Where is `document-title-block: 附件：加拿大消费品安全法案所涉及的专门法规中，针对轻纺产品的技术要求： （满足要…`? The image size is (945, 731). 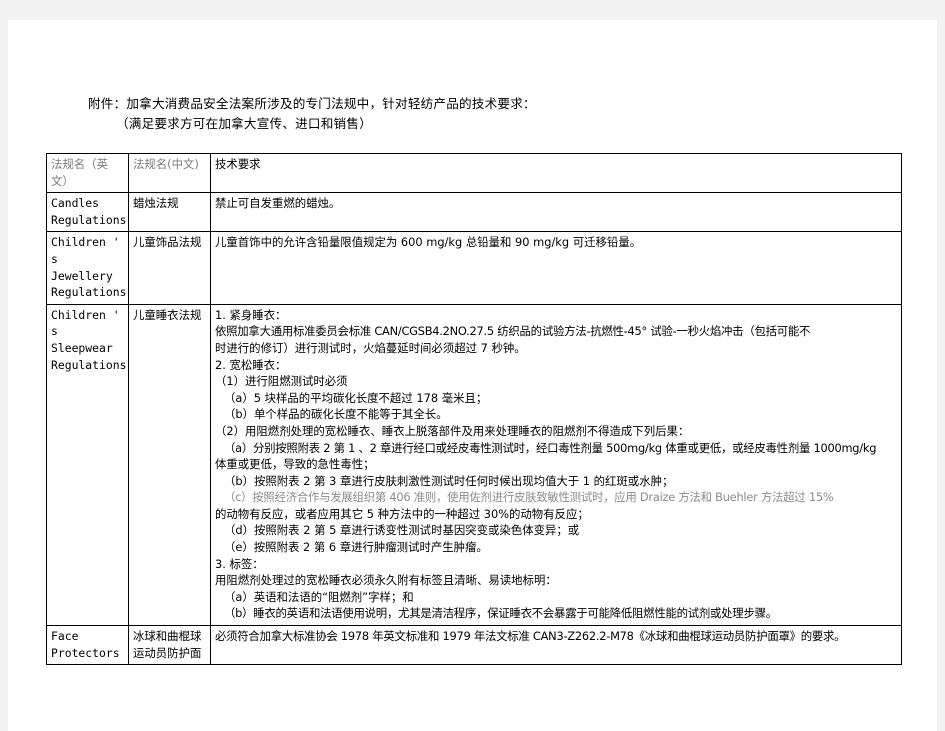
document-title-block: 附件：加拿大消费品安全法案所涉及的专门法规中，针对轻纺产品的技术要求： （满足要… is located at coordinates (512, 114).